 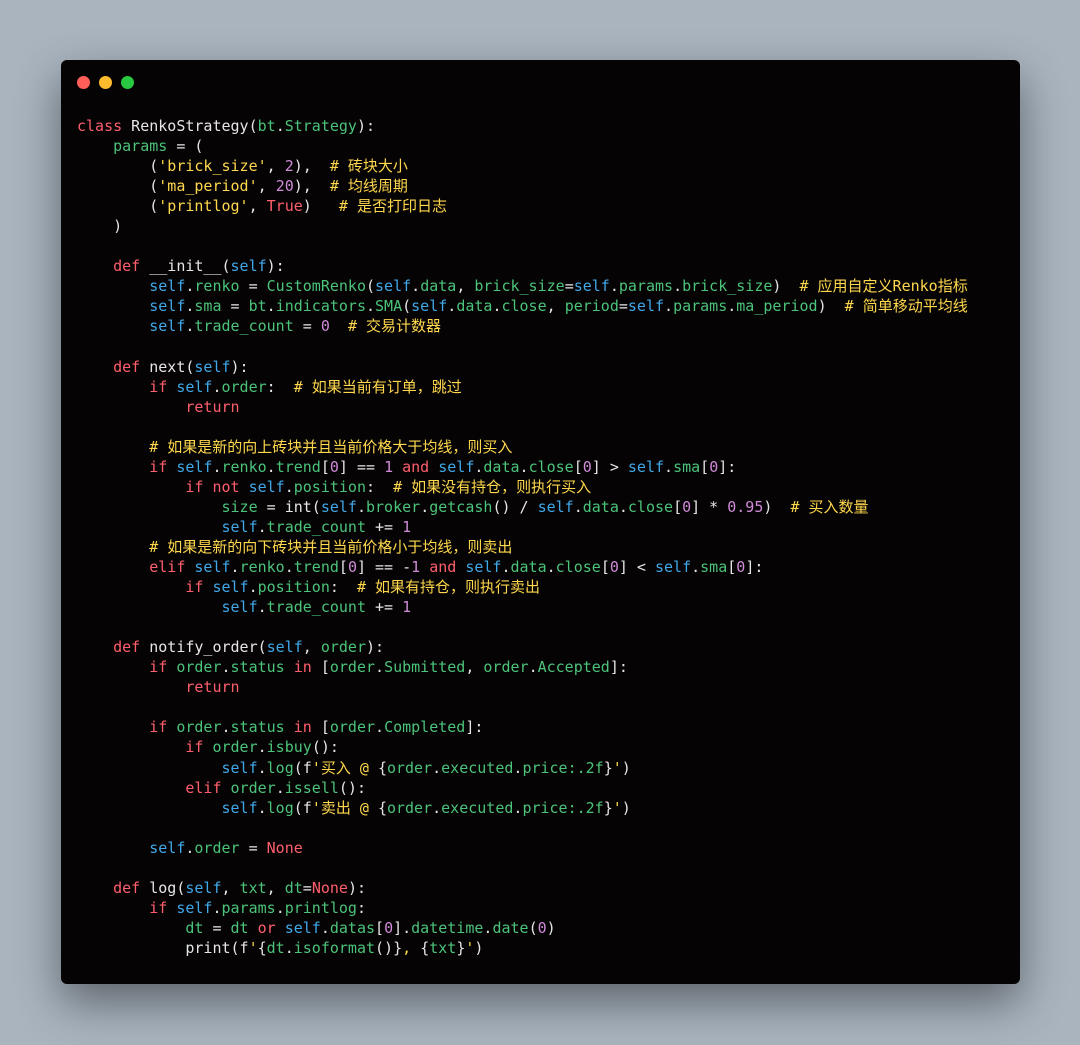 I want to click on code-token: ),, so click(x=311, y=166).